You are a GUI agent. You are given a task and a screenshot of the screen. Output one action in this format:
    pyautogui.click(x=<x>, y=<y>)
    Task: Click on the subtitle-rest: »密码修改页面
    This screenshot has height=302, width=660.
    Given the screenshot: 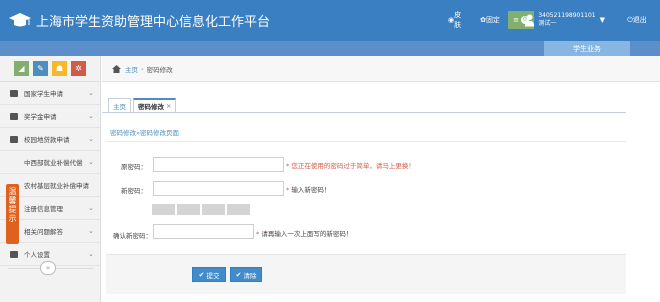 What is the action you would take?
    pyautogui.click(x=157, y=133)
    